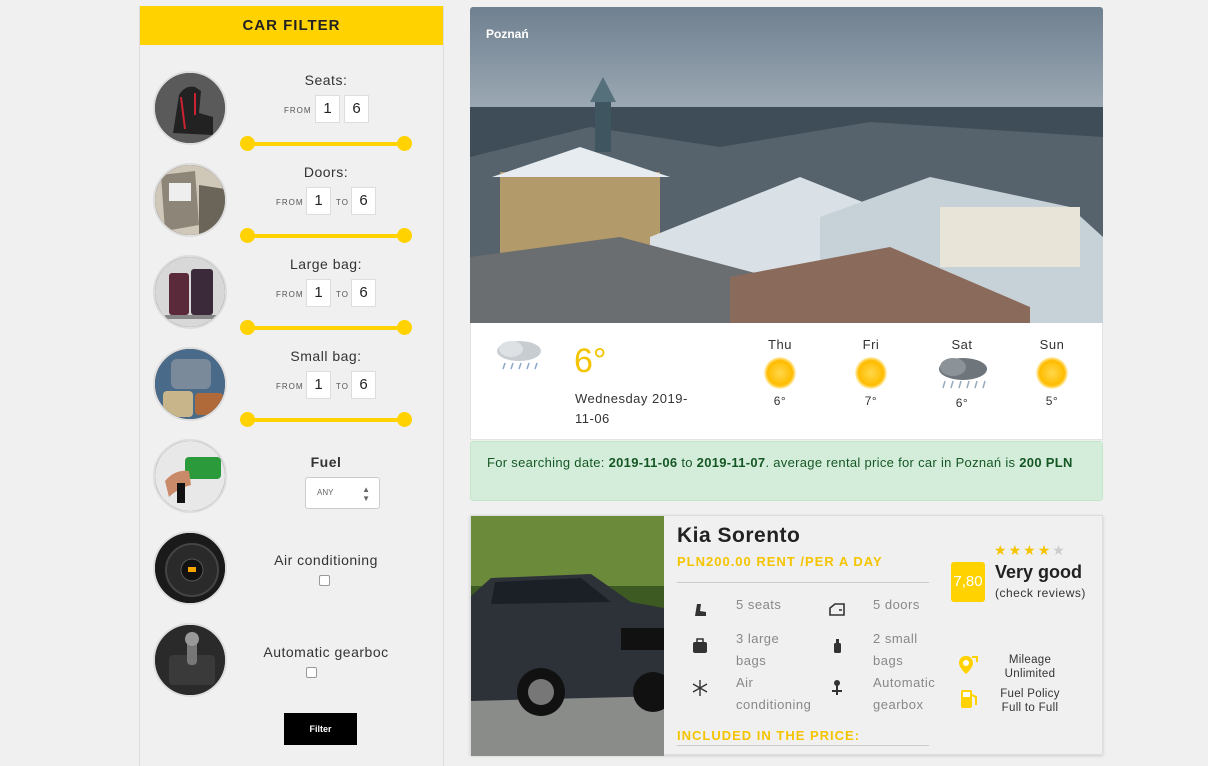 Image resolution: width=1208 pixels, height=766 pixels. I want to click on car-price: PLN200.00 RENT /PER A DAY, so click(780, 561).